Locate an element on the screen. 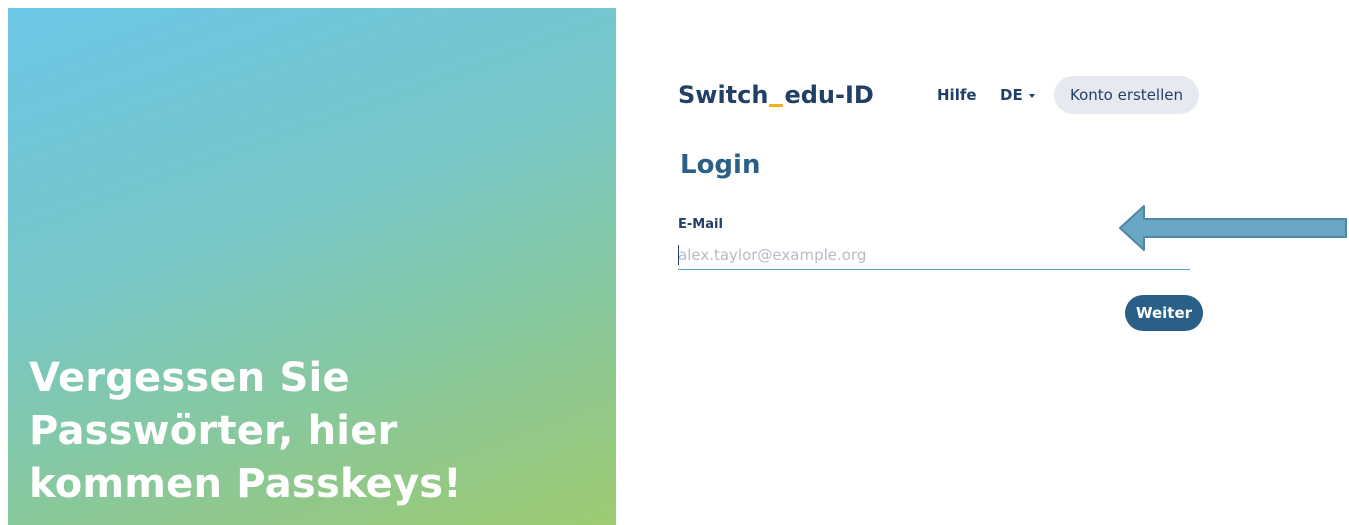  next-button: Weiter is located at coordinates (1164, 313).